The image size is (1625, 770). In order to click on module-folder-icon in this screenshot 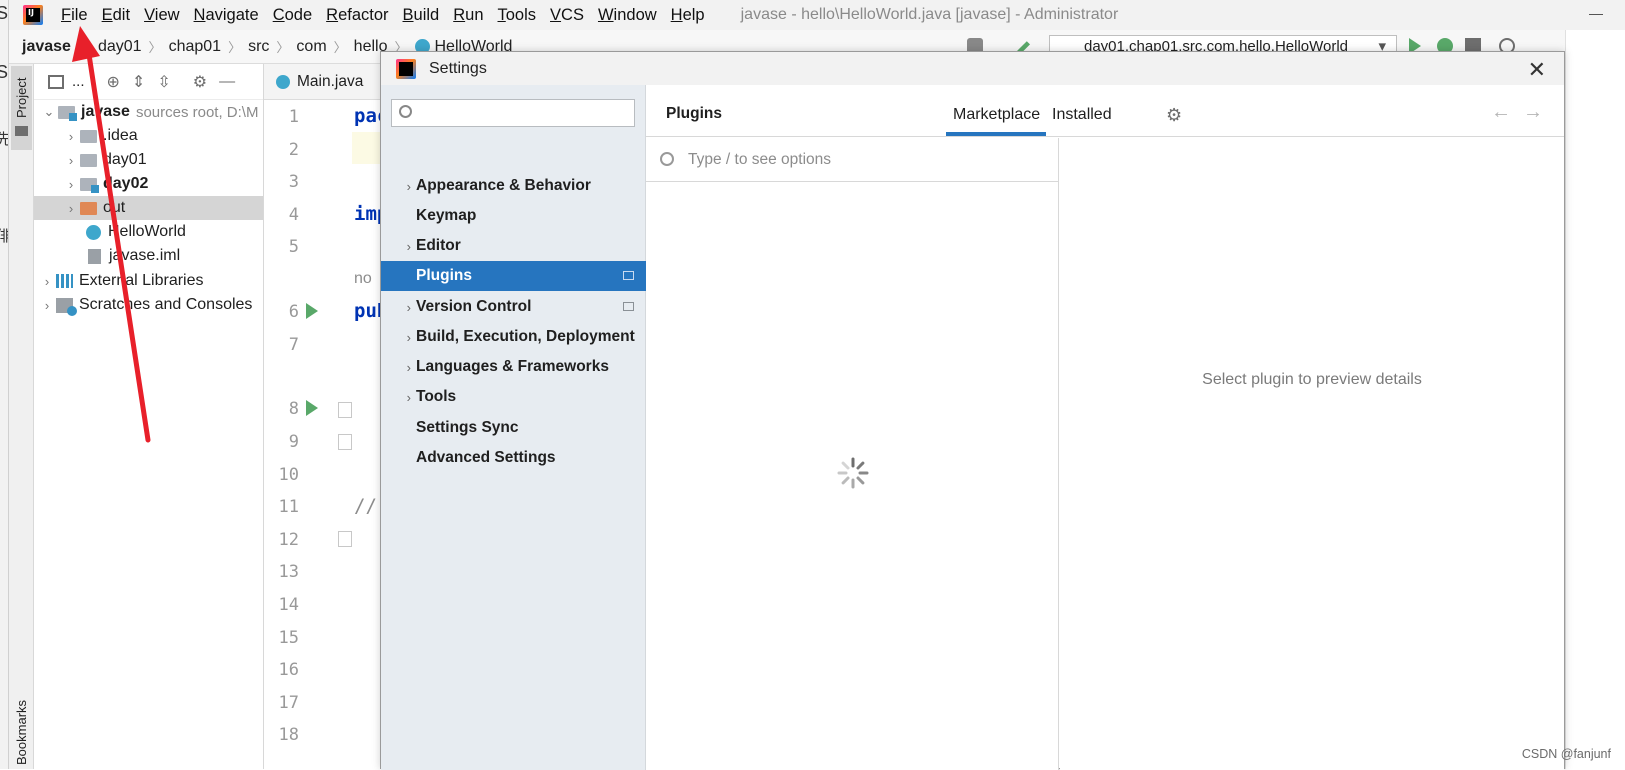, I will do `click(88, 184)`.